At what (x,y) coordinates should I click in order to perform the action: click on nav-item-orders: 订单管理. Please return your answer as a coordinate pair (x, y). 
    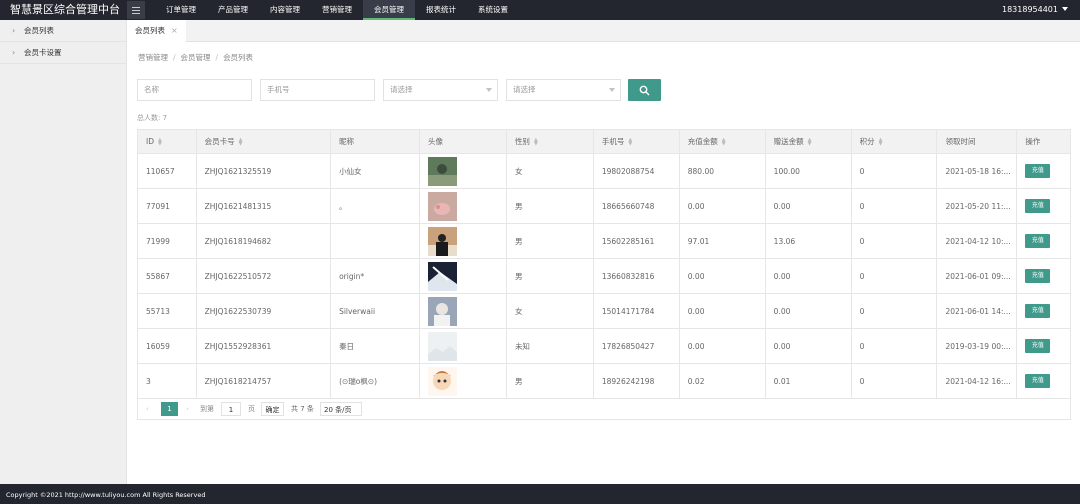
    Looking at the image, I should click on (181, 10).